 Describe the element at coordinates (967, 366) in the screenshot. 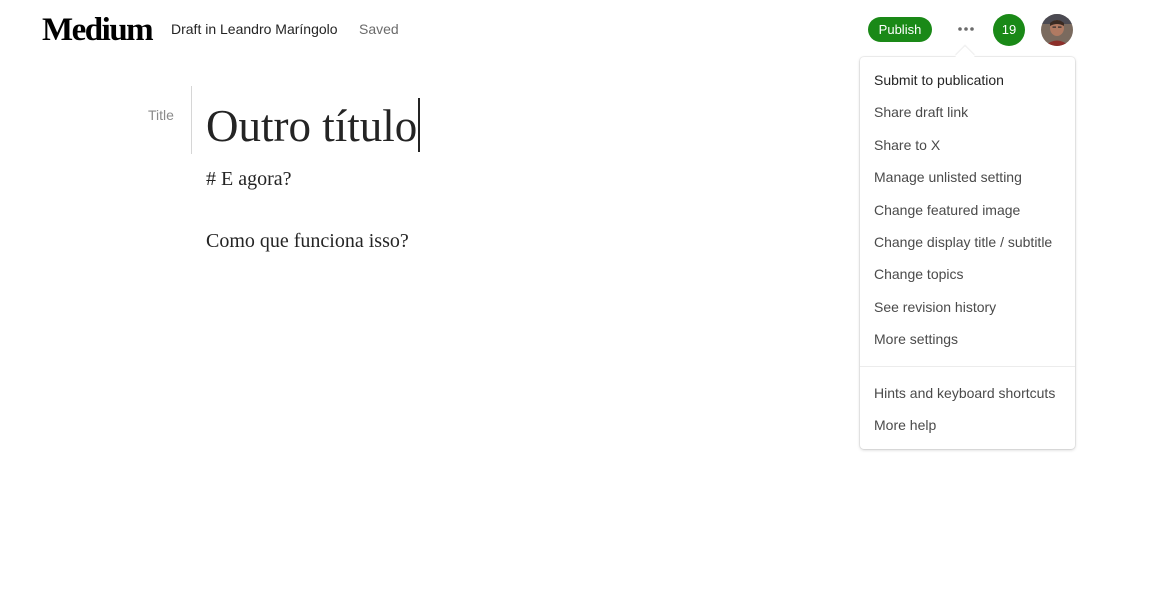

I see `menu-divider` at that location.